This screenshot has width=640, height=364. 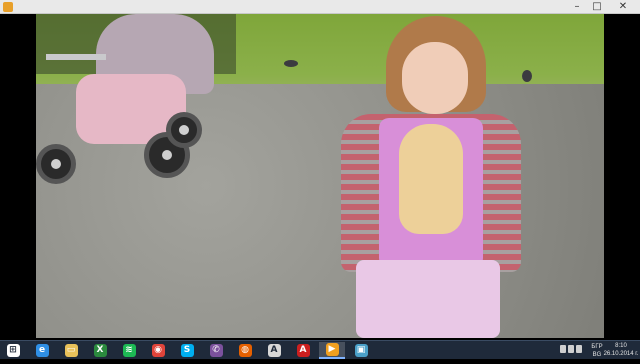 I want to click on excel-icon: X, so click(x=100, y=350).